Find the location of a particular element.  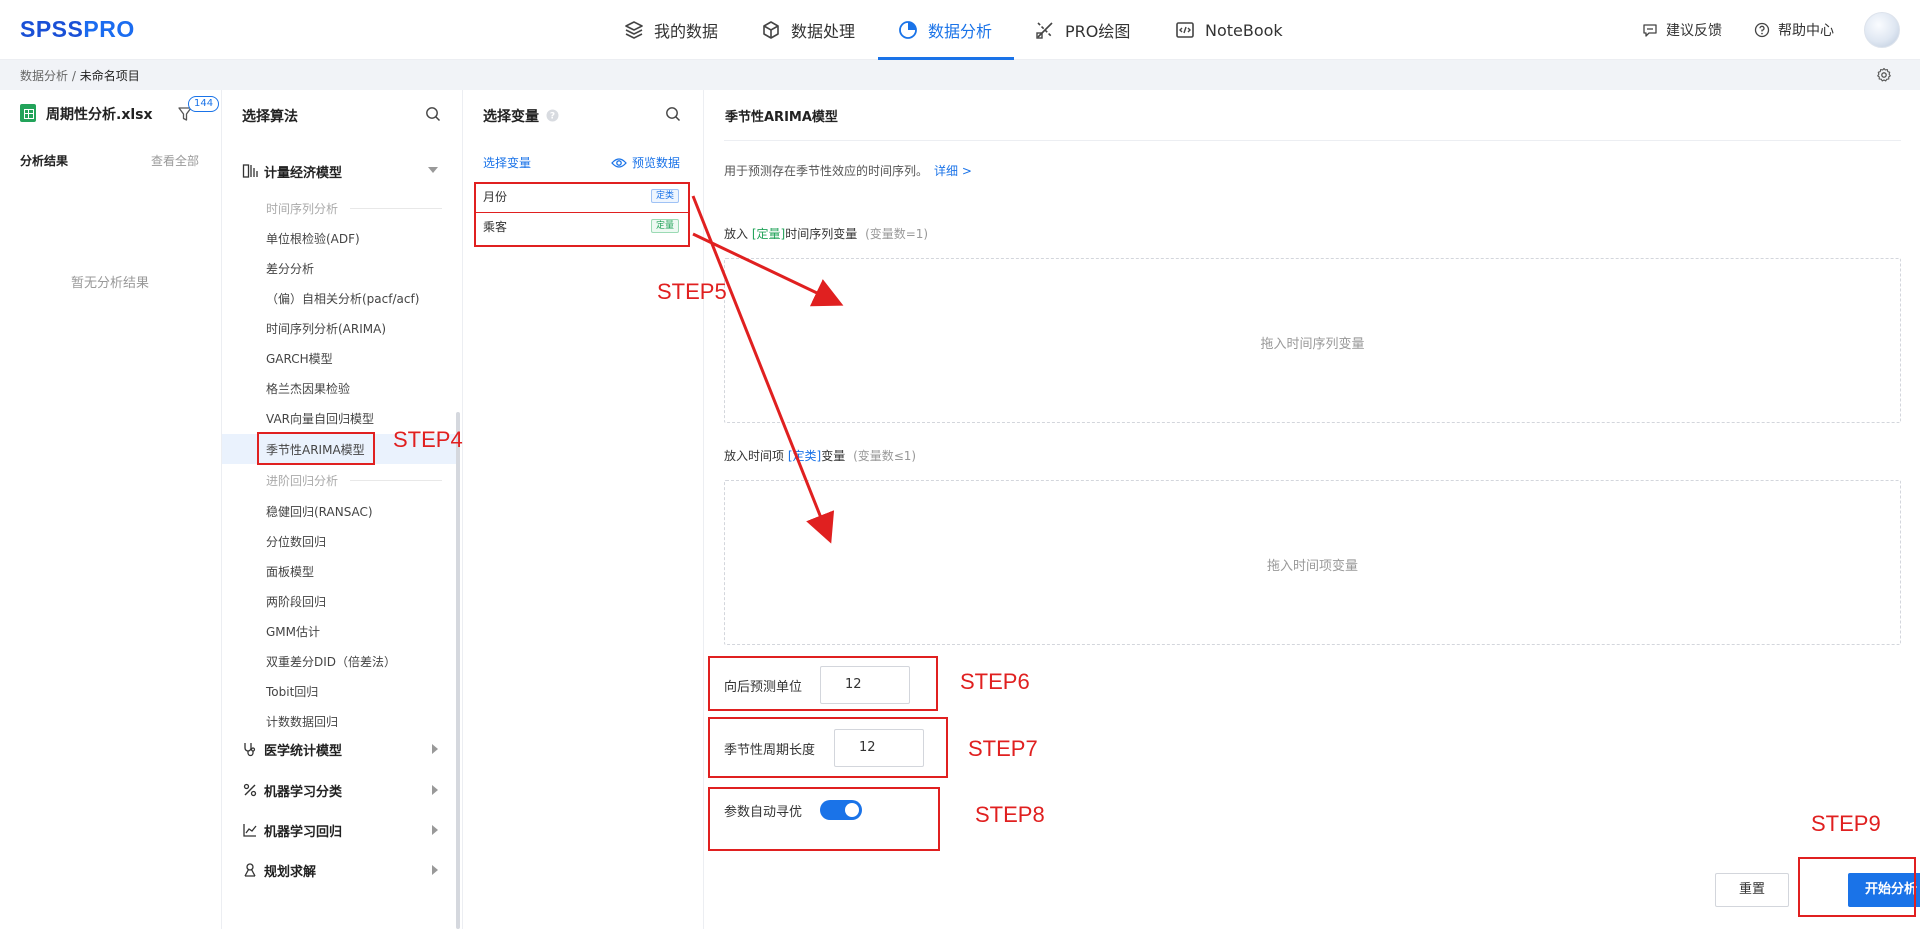

data-file-name: 周期性分析.xlsx is located at coordinates (101, 114).